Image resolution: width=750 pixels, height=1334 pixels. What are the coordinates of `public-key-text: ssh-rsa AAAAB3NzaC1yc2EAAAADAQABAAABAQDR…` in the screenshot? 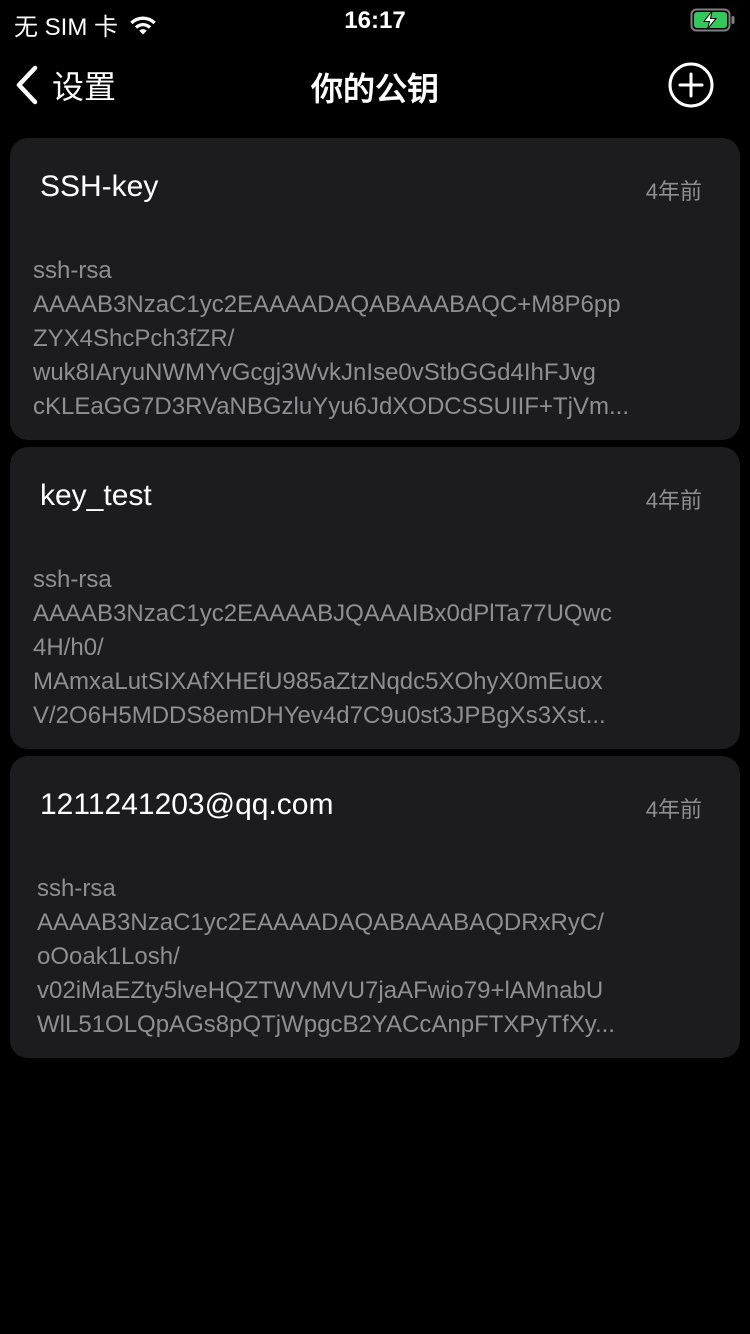 It's located at (382, 957).